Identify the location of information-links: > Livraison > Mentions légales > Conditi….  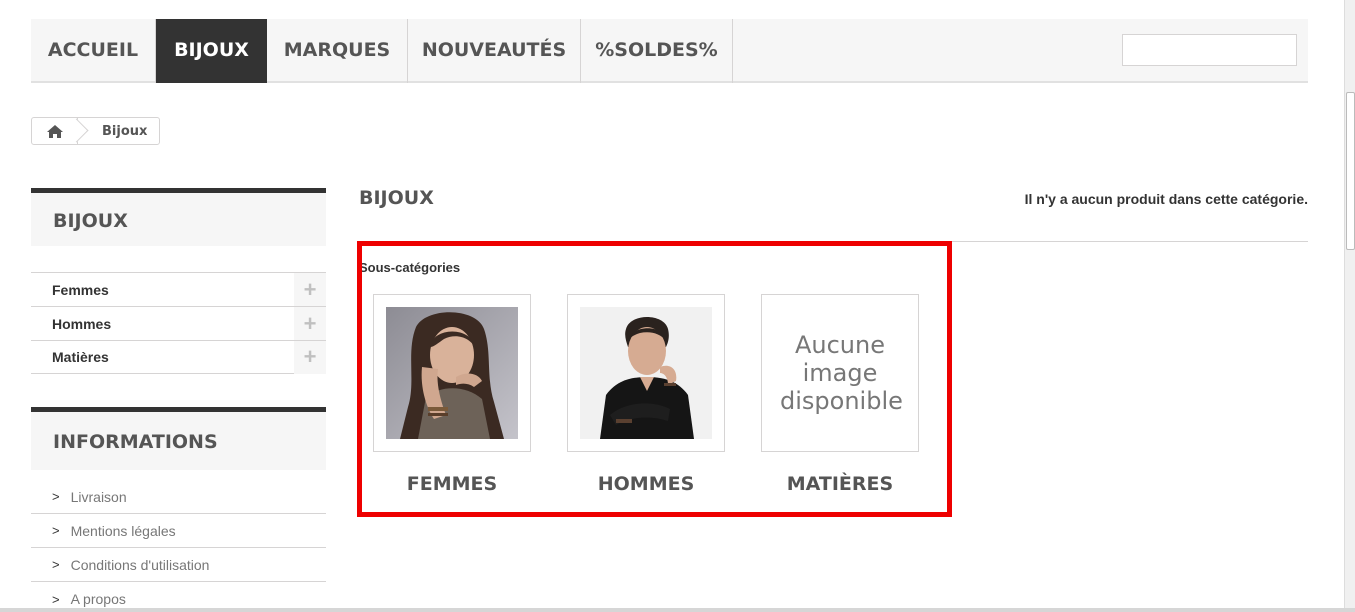
(178, 546).